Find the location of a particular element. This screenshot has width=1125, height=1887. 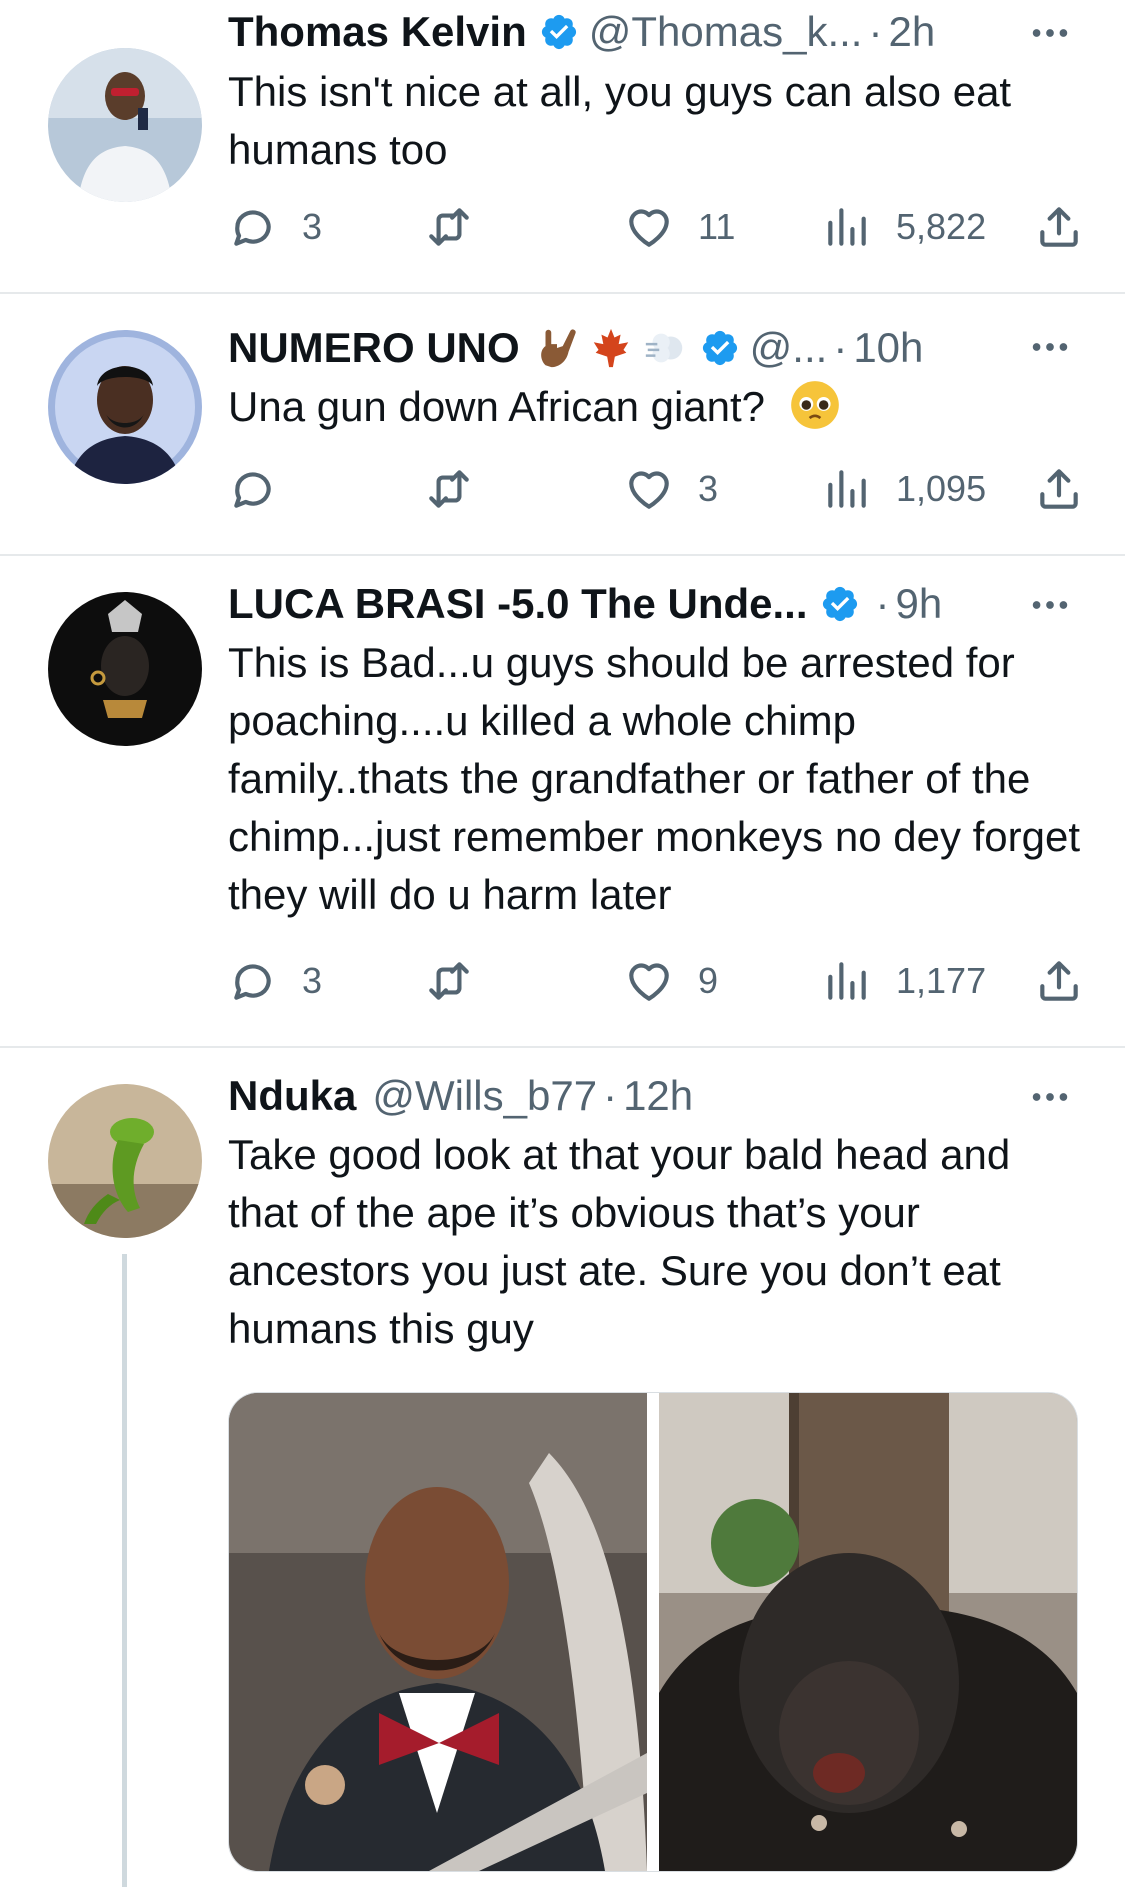

reply-button is located at coordinates (253, 489).